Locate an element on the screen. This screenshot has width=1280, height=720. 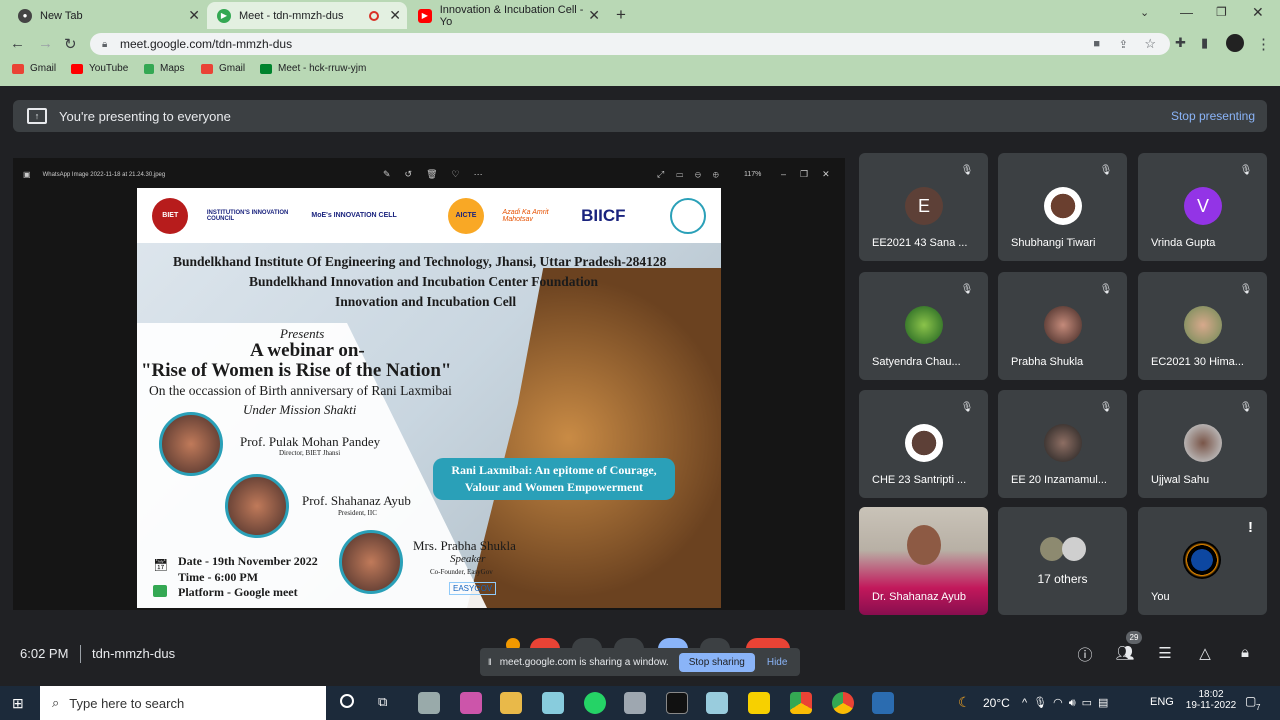
participant-tile: 🎙︎ Ujjwal Sahu is located at coordinates (1202, 444).